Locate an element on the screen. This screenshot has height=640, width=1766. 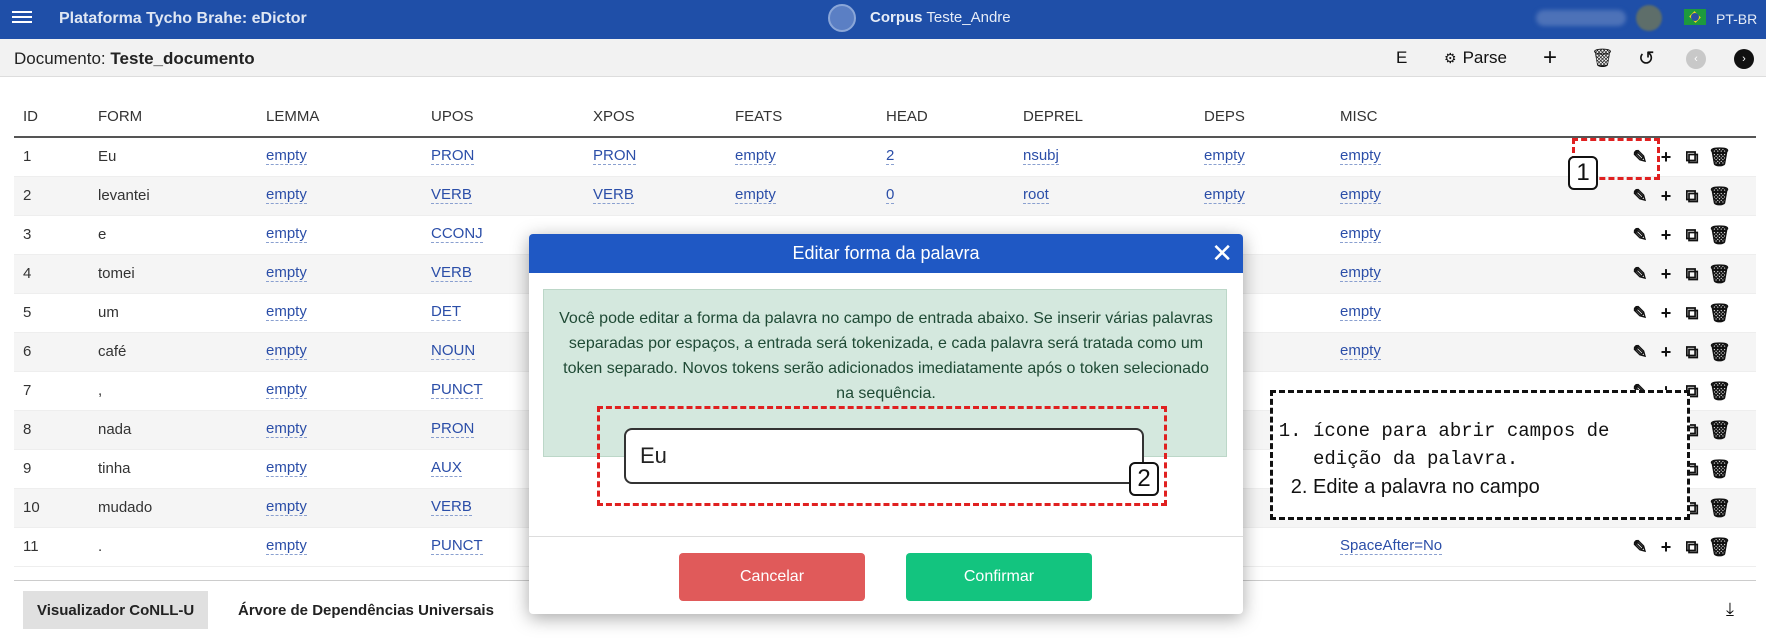
close-icon: ✕ is located at coordinates (1222, 253).